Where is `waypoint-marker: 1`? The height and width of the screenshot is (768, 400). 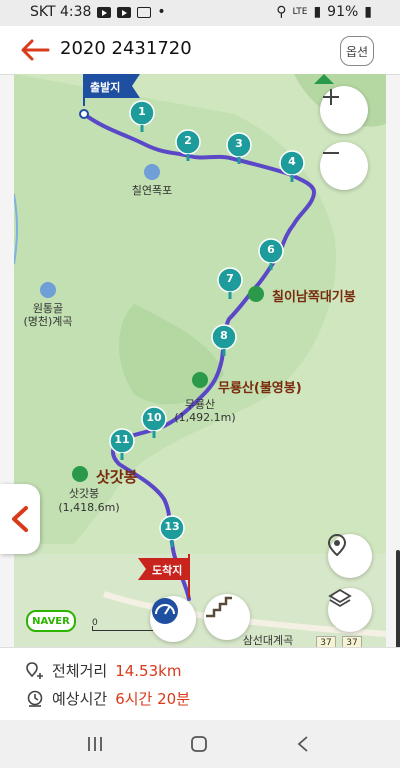
waypoint-marker: 1 is located at coordinates (142, 116).